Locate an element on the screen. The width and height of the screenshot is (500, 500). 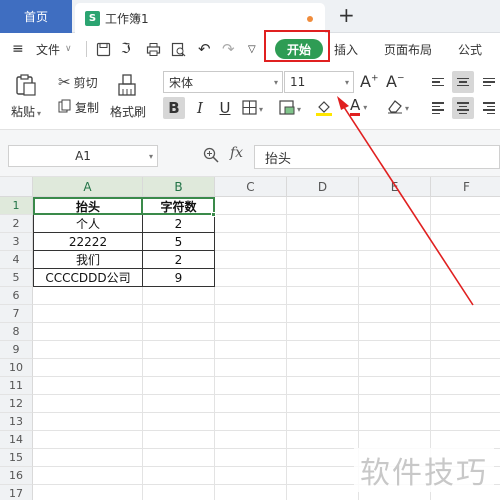
font-color-icon: A is located at coordinates (355, 106).